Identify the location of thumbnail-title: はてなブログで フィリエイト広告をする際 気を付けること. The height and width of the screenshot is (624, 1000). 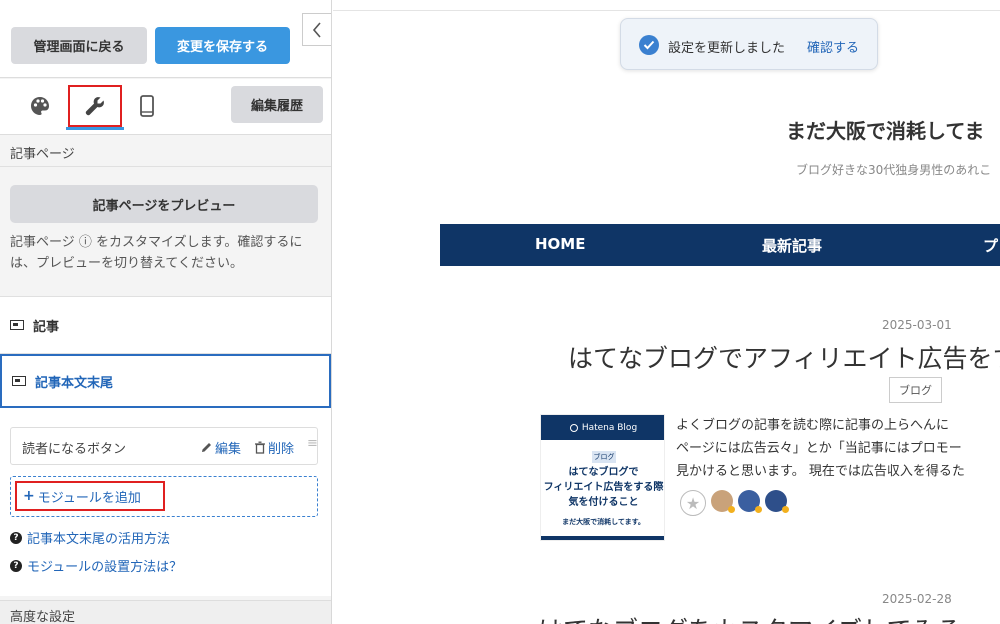
(603, 487).